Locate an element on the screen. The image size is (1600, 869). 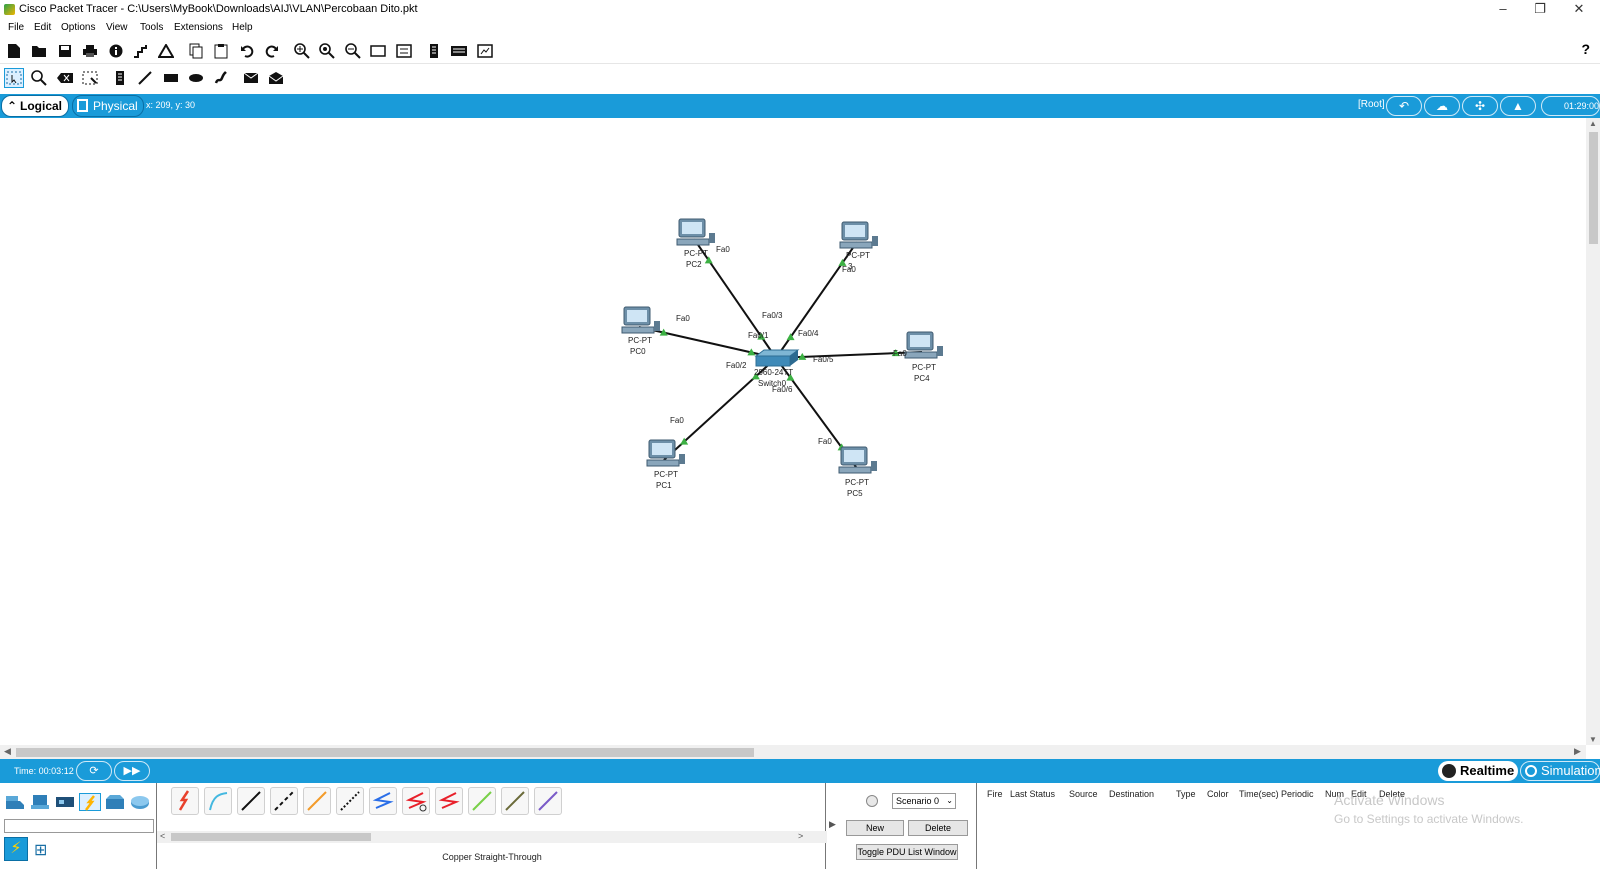
cable-fiber-button is located at coordinates (317, 801).